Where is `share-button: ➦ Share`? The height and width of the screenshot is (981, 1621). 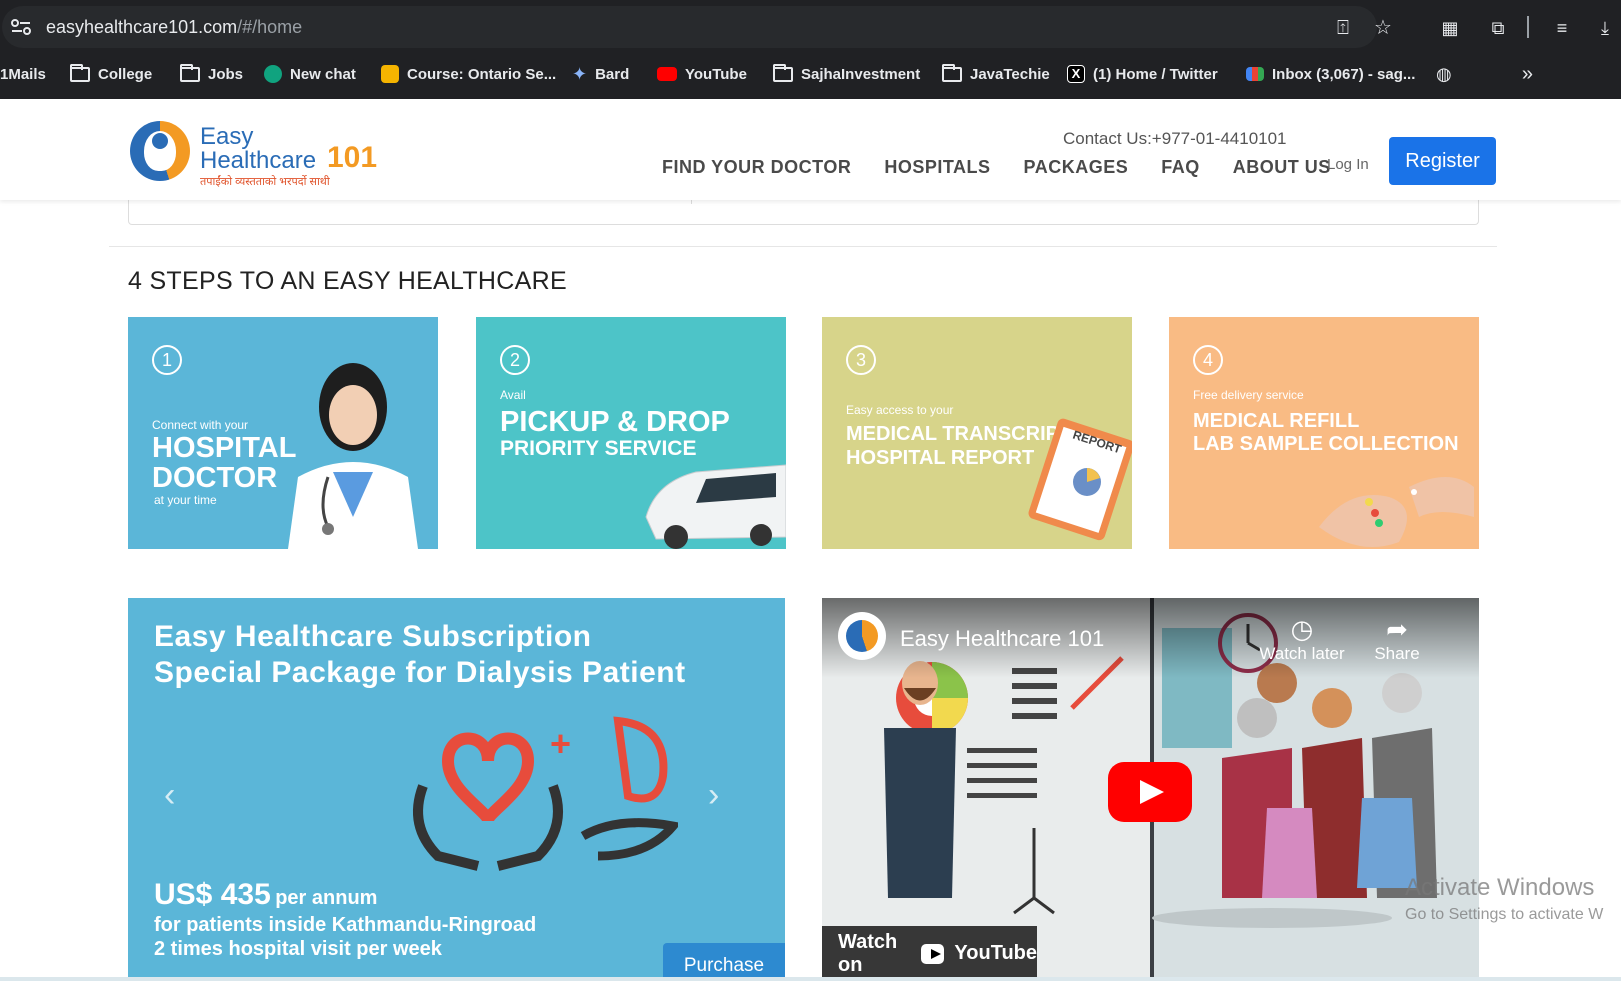
share-button: ➦ Share is located at coordinates (1397, 639).